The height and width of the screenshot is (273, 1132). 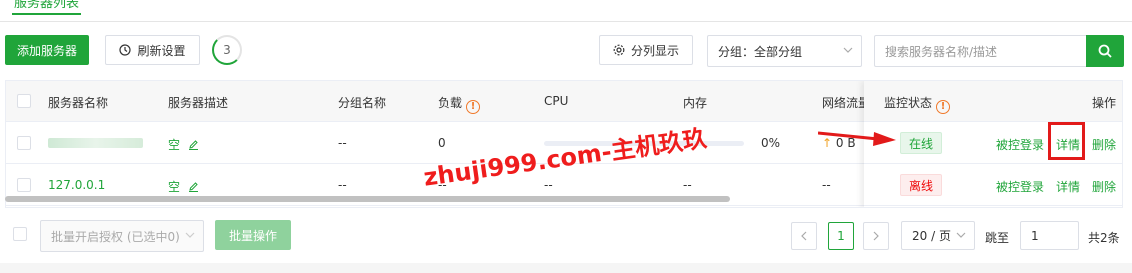 I want to click on col-actions: 操作, so click(x=1104, y=103).